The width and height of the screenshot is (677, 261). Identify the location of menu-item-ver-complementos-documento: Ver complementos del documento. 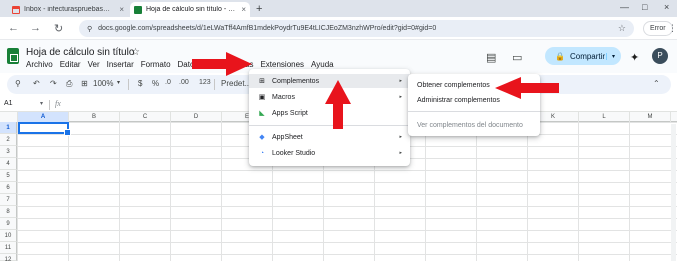
(474, 125).